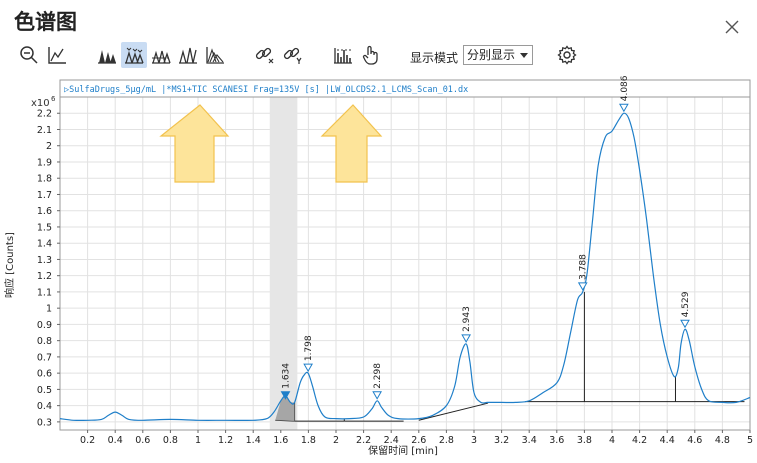  I want to click on peak-label: 2.943, so click(467, 319).